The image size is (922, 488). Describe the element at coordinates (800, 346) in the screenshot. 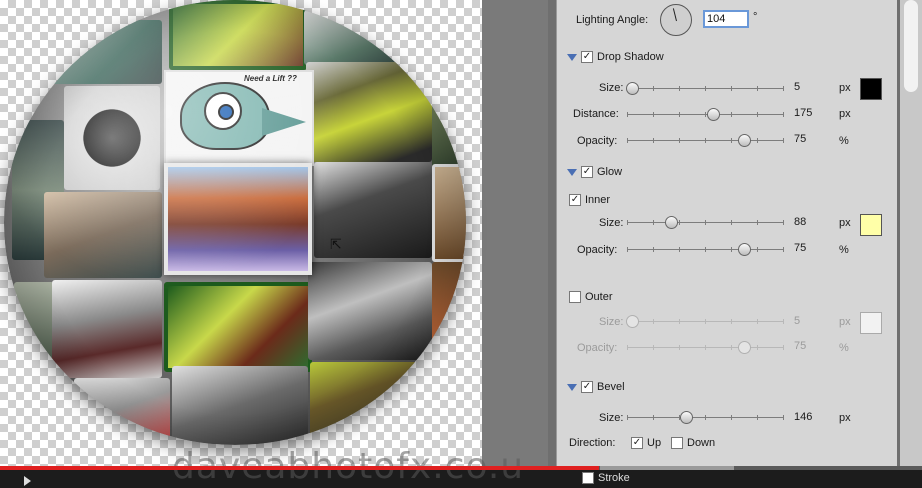

I see `outer-glow-opacity-value: 75` at that location.